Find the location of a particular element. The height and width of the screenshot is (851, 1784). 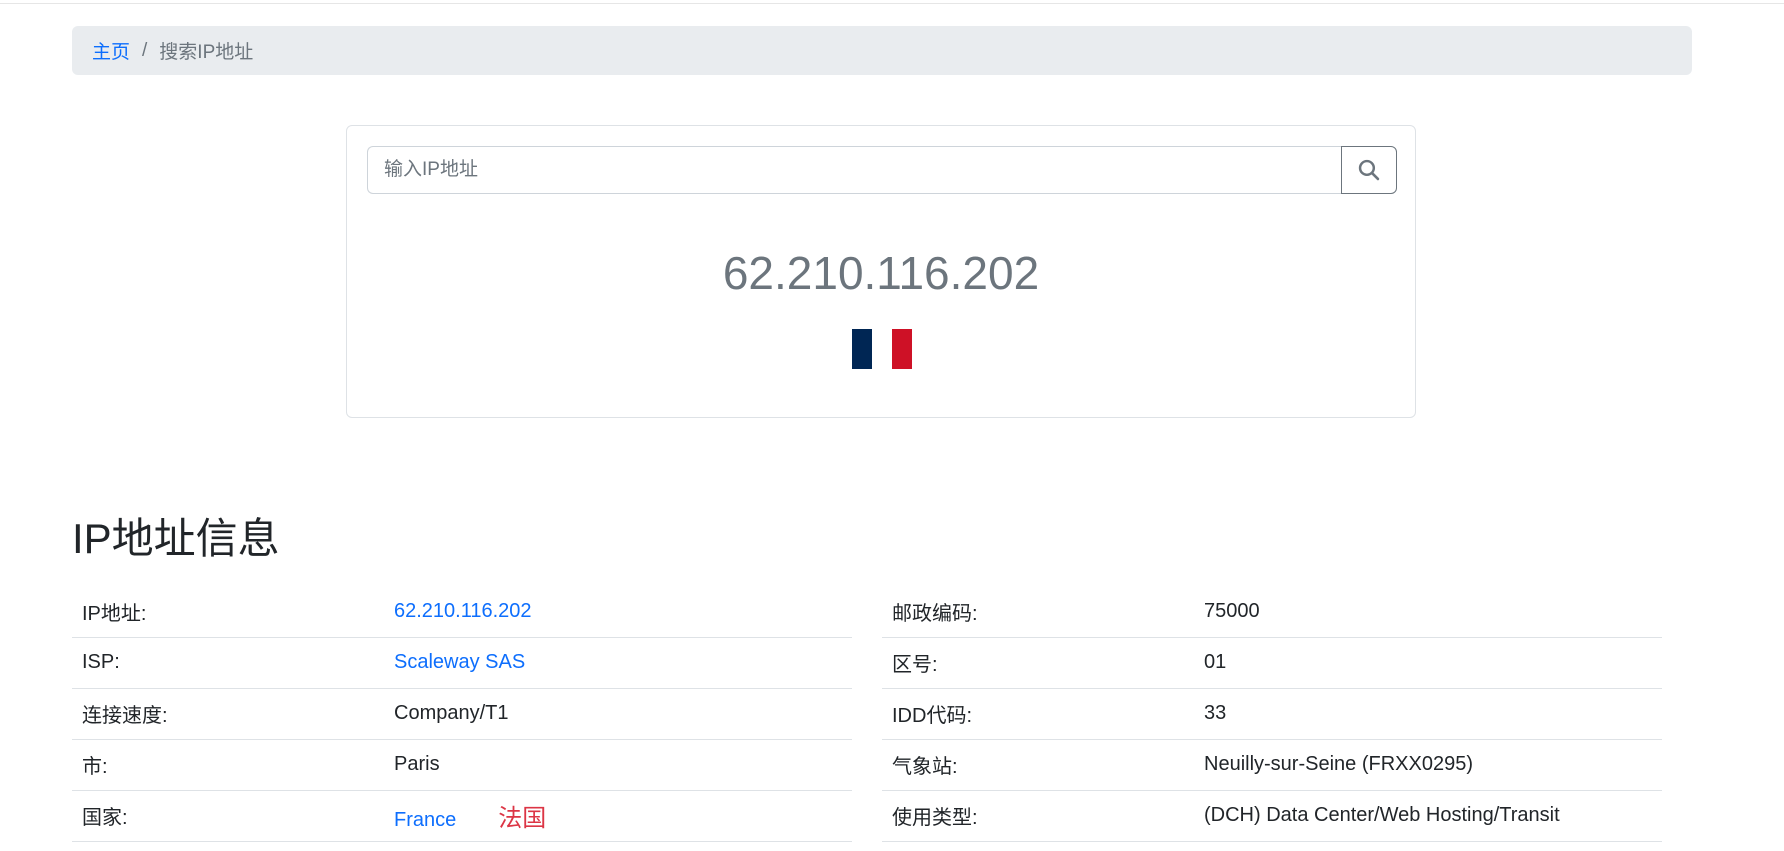

france-flag-icon is located at coordinates (882, 349).